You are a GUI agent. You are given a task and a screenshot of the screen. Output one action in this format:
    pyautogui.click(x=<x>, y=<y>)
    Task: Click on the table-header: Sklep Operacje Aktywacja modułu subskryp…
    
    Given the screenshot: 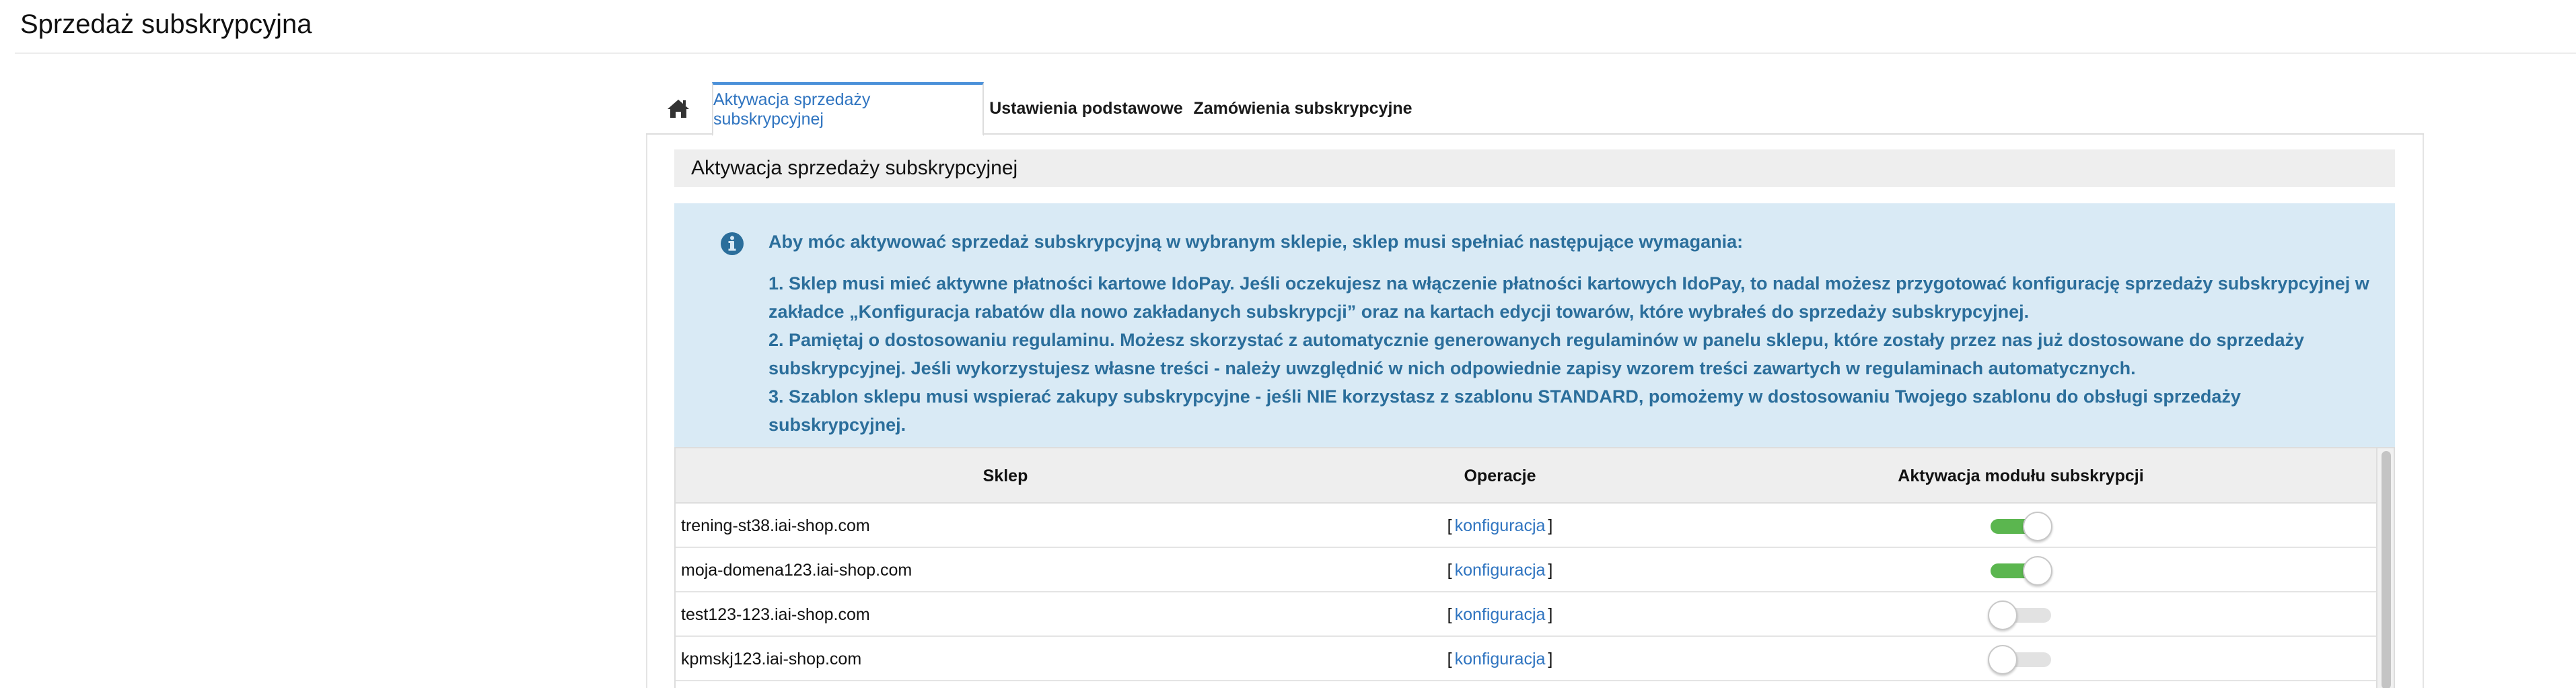 What is the action you would take?
    pyautogui.click(x=1526, y=476)
    